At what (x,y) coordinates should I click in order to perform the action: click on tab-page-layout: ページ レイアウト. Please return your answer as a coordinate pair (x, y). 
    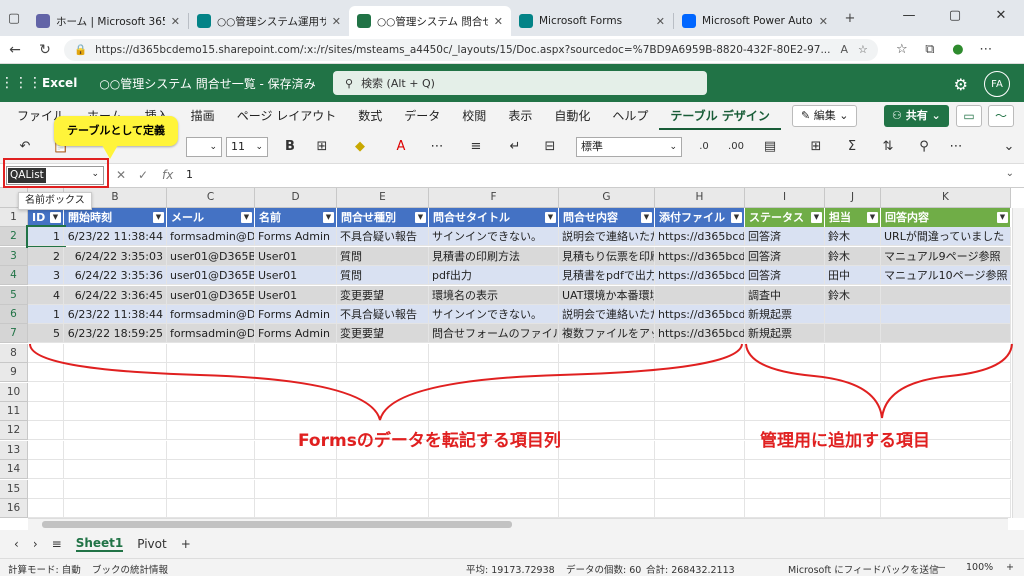
    Looking at the image, I should click on (287, 116).